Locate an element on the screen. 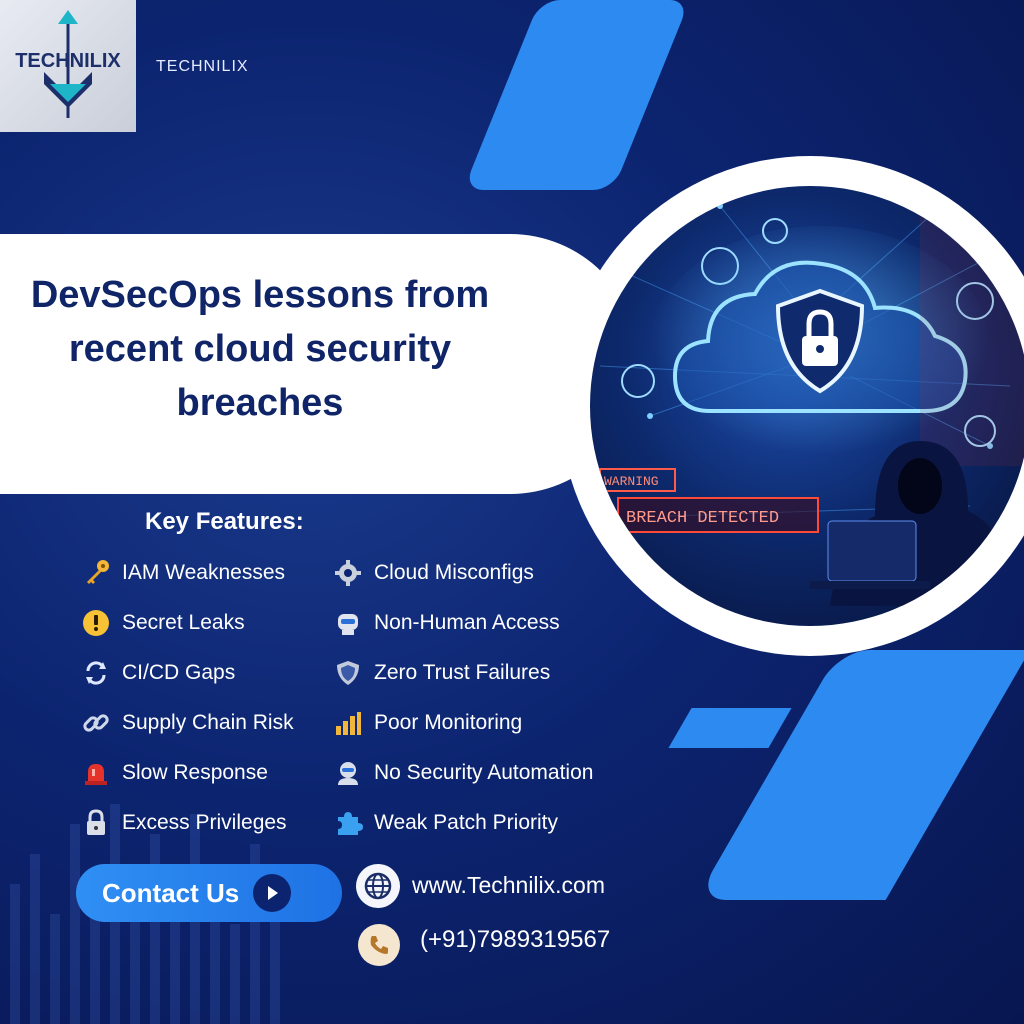  shield-icon is located at coordinates (348, 673).